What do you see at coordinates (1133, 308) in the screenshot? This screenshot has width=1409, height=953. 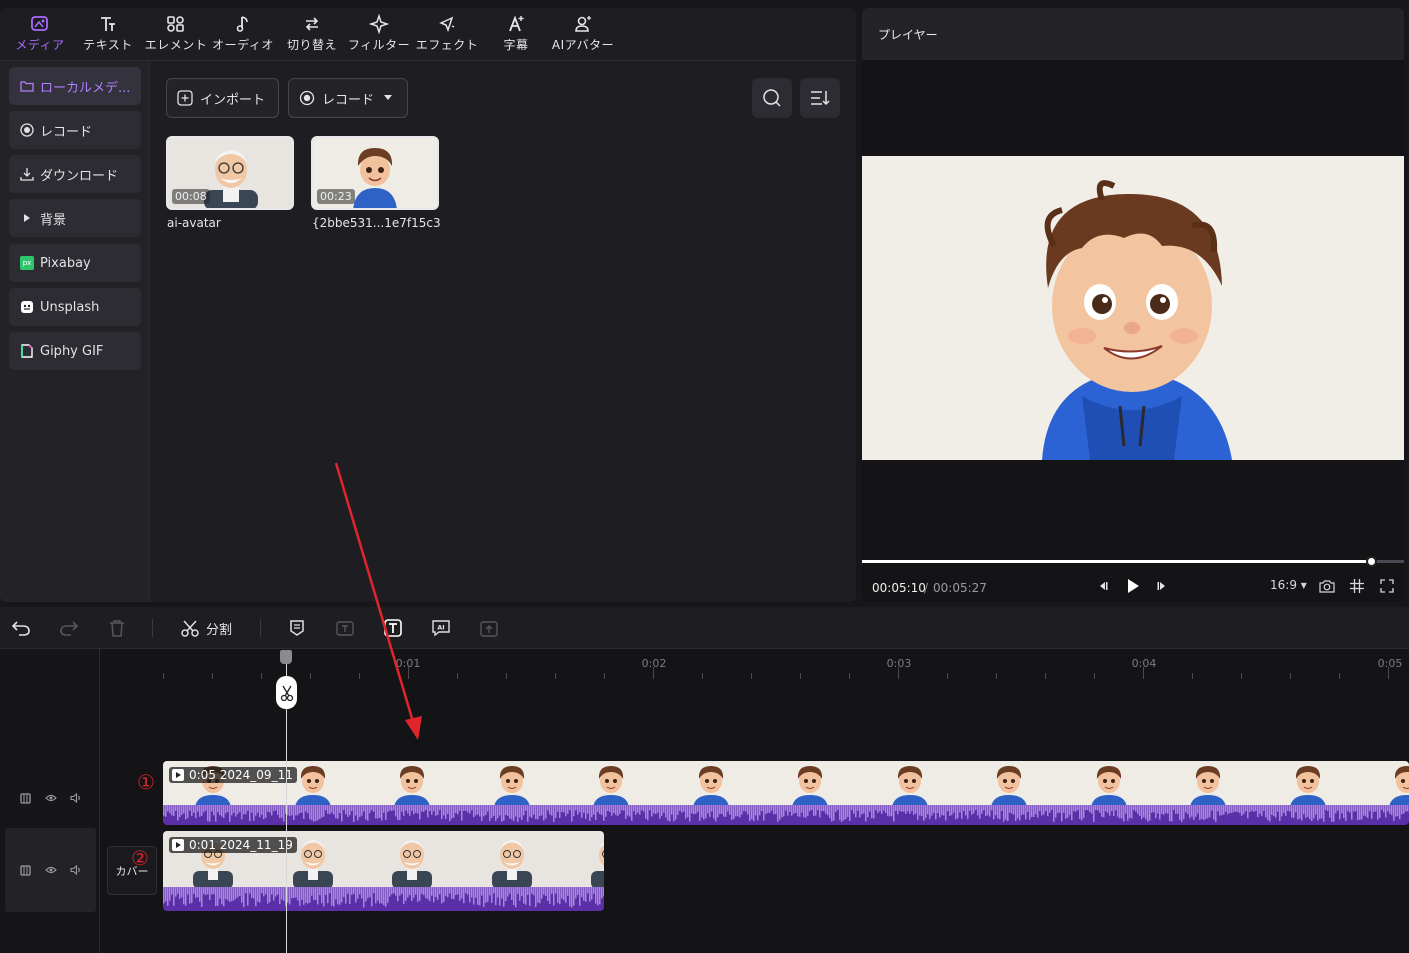 I see `player-video-frame` at bounding box center [1133, 308].